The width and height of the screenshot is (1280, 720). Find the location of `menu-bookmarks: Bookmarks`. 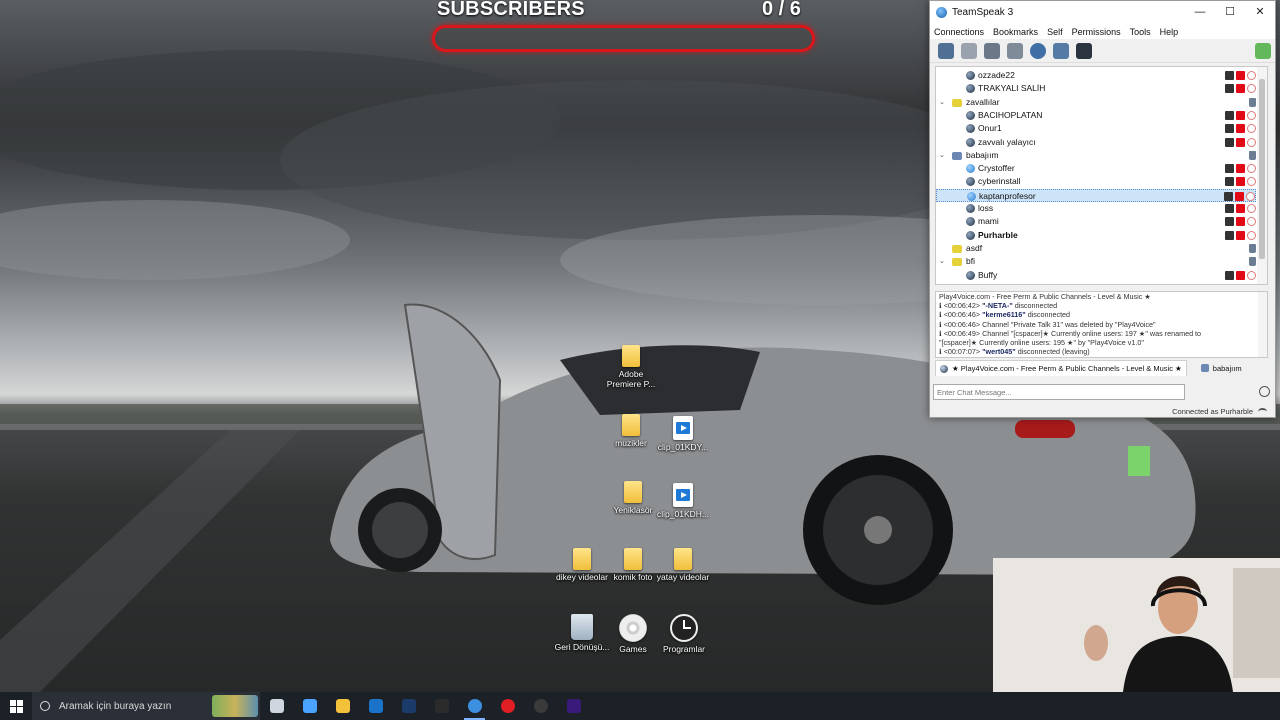

menu-bookmarks: Bookmarks is located at coordinates (1015, 32).